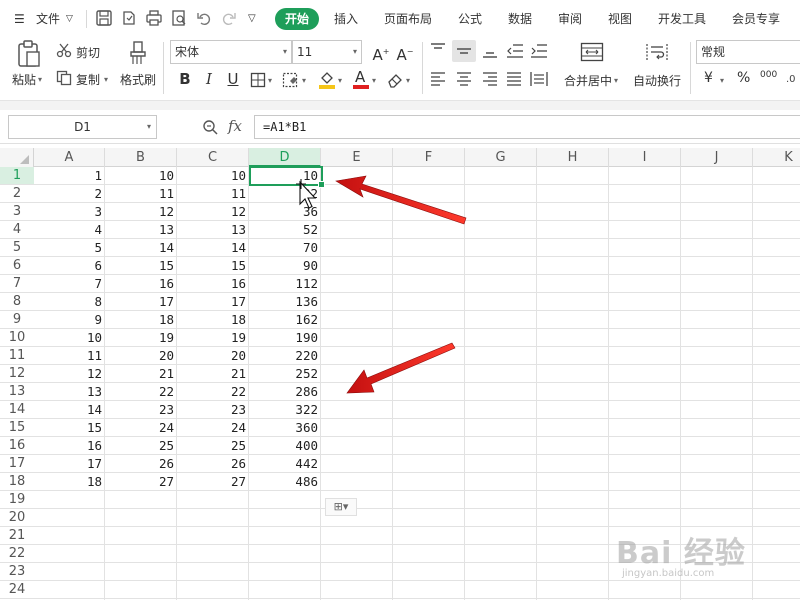 This screenshot has height=600, width=800. I want to click on cell-c16: 25, so click(213, 446).